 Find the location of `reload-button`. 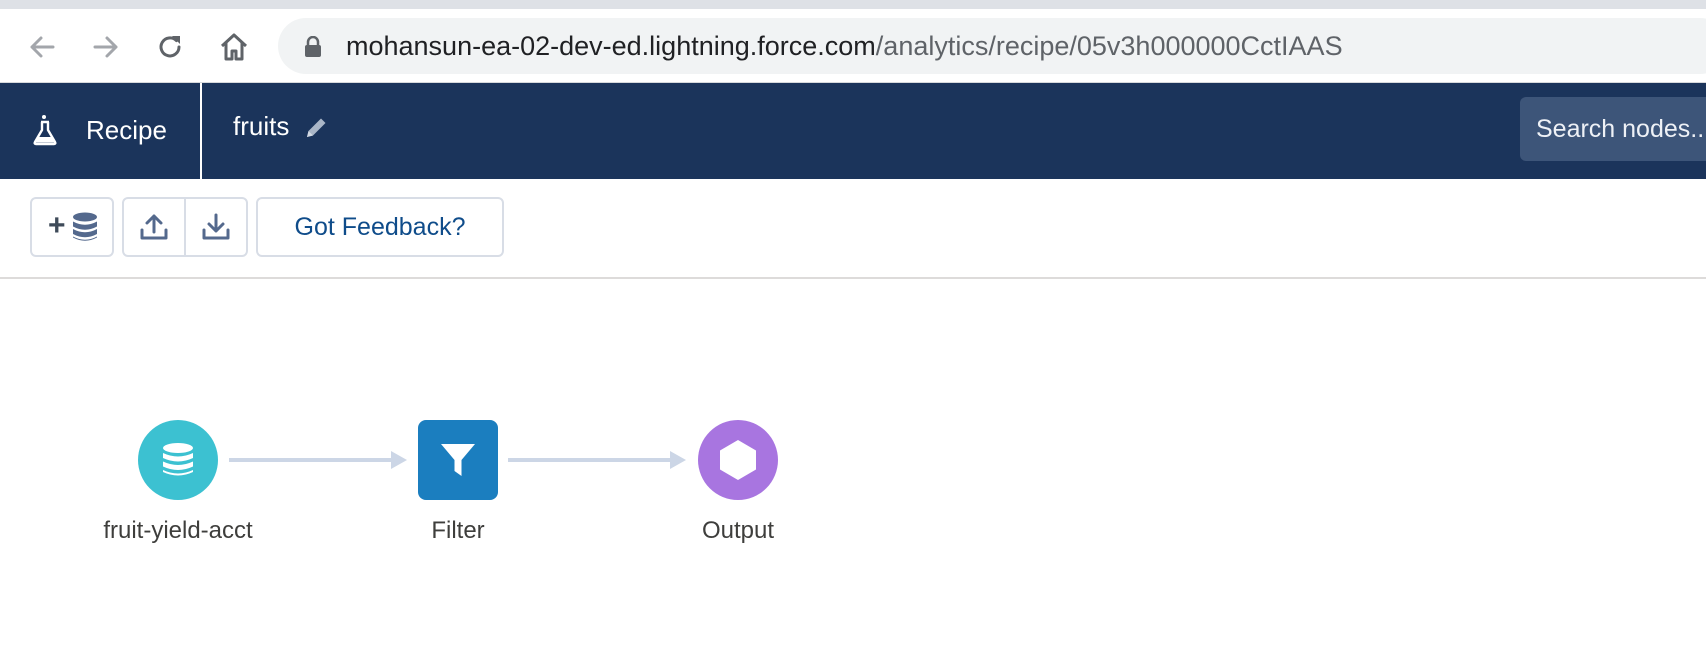

reload-button is located at coordinates (170, 47).